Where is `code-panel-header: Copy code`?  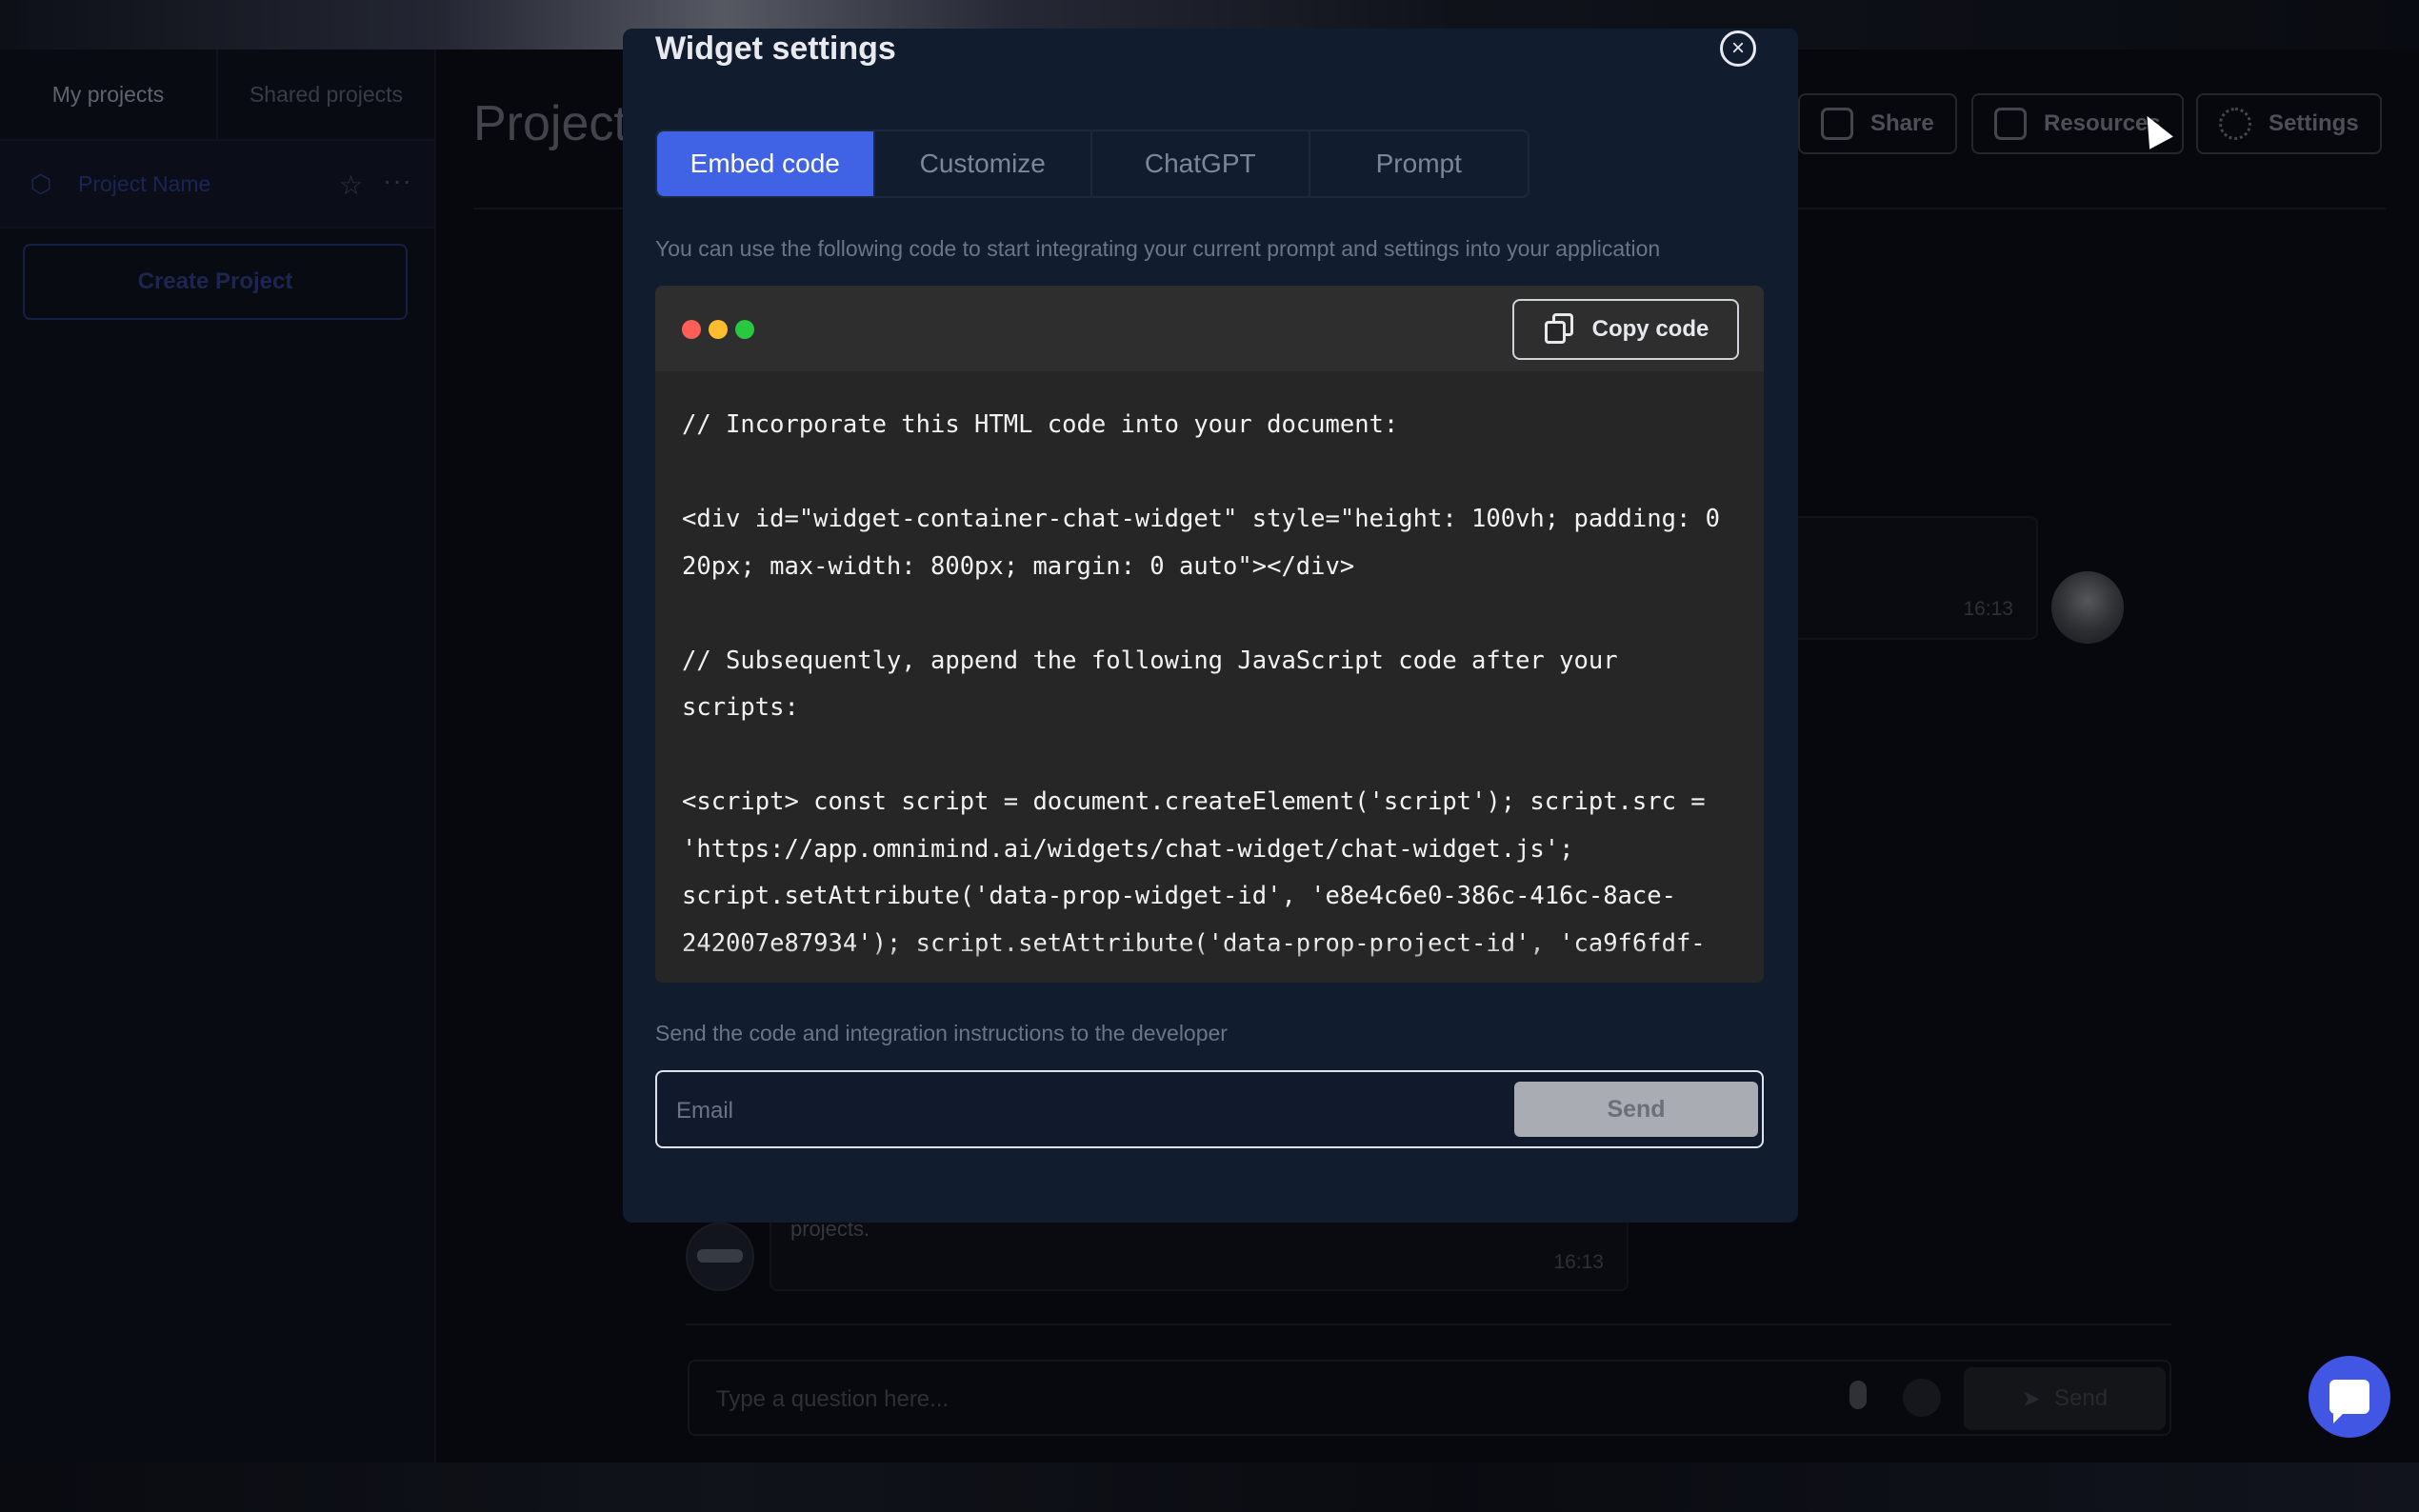
code-panel-header: Copy code is located at coordinates (1209, 328).